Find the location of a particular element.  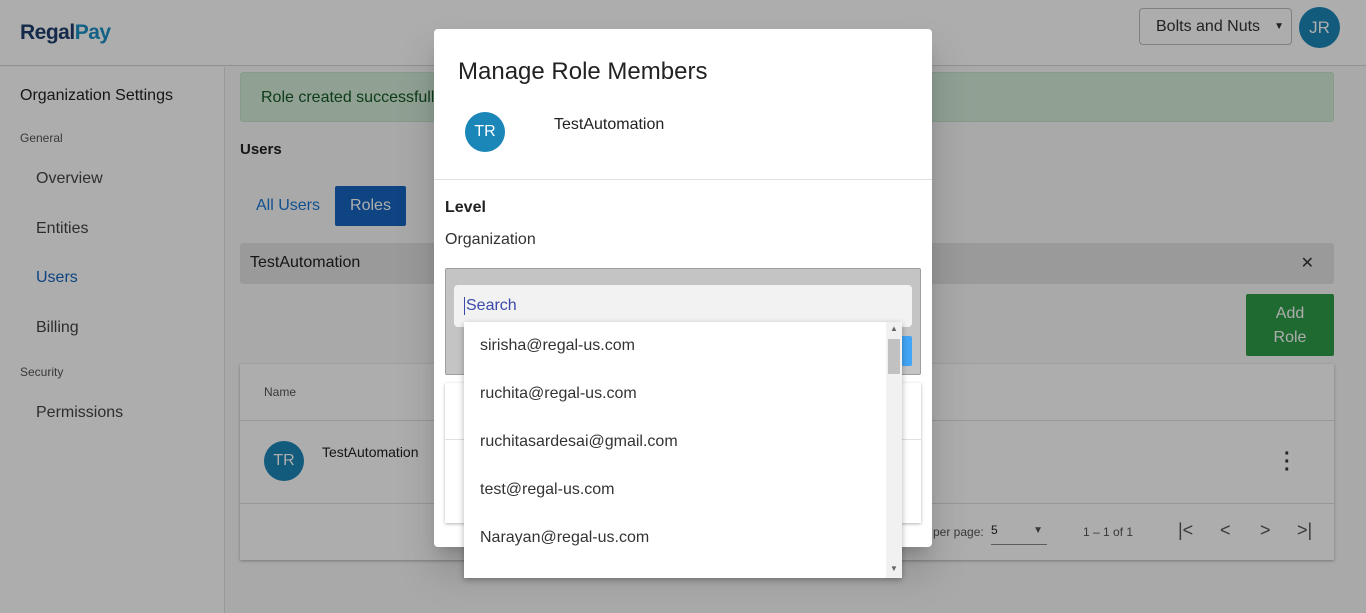

scrollbar: ▲ ▼ is located at coordinates (894, 450).